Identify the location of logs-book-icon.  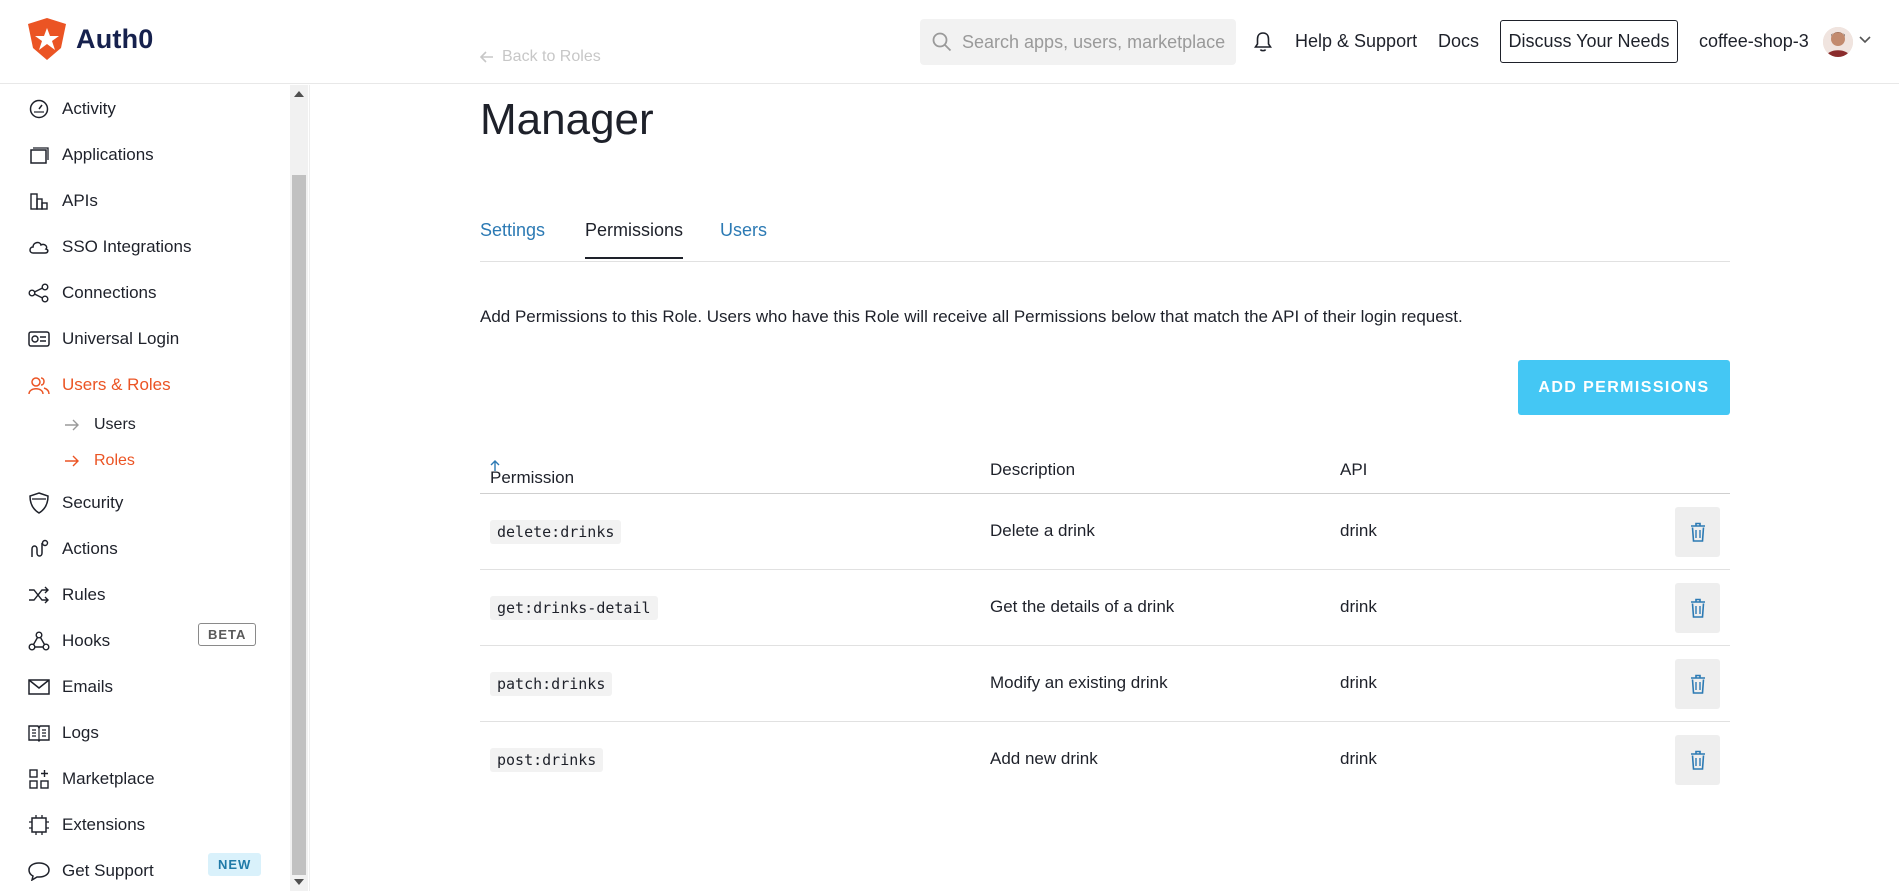
(39, 733).